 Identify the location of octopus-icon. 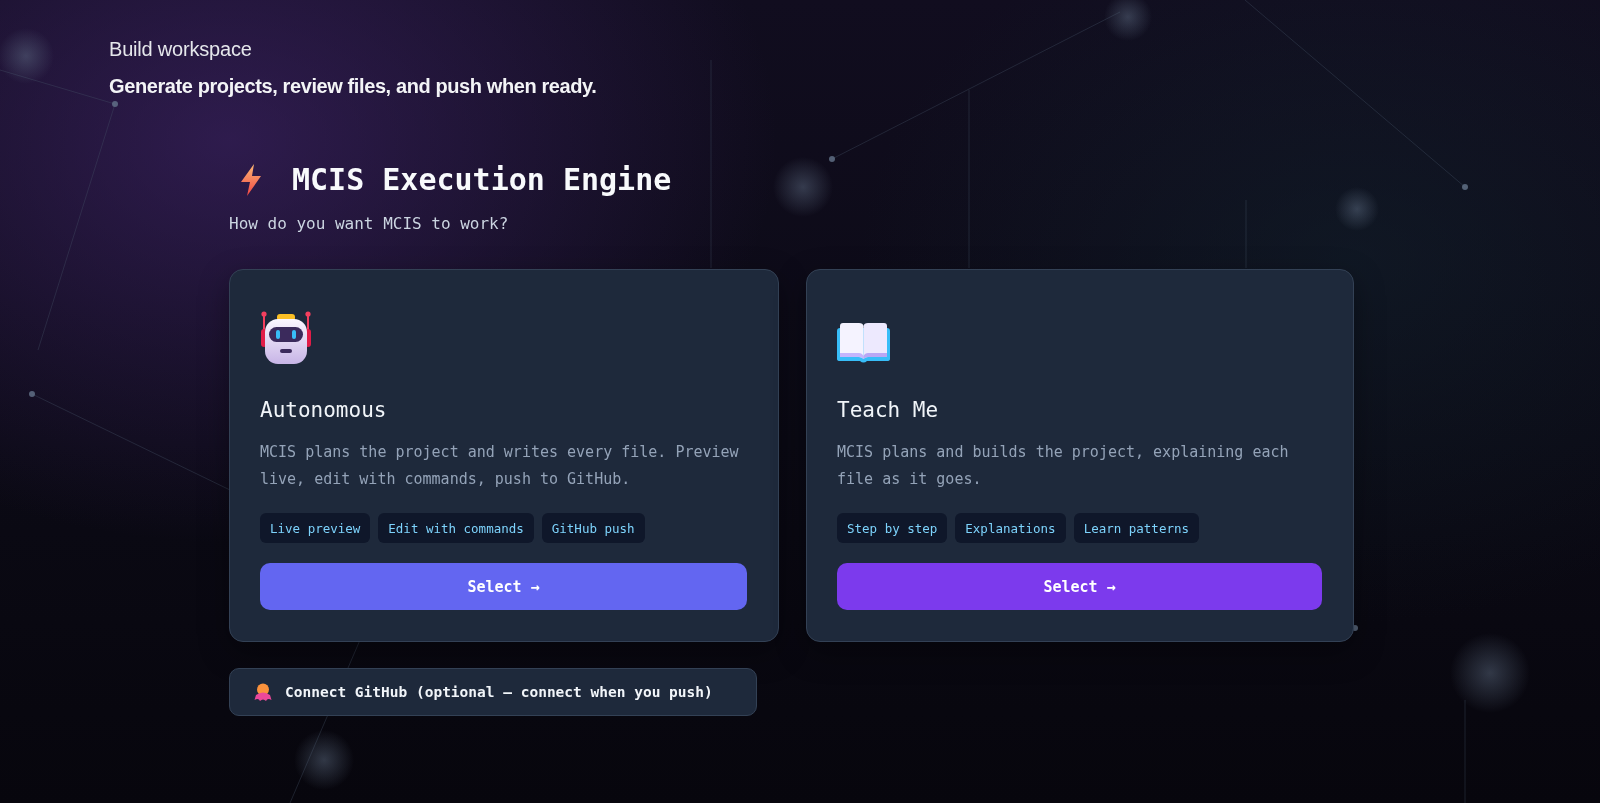
(263, 692).